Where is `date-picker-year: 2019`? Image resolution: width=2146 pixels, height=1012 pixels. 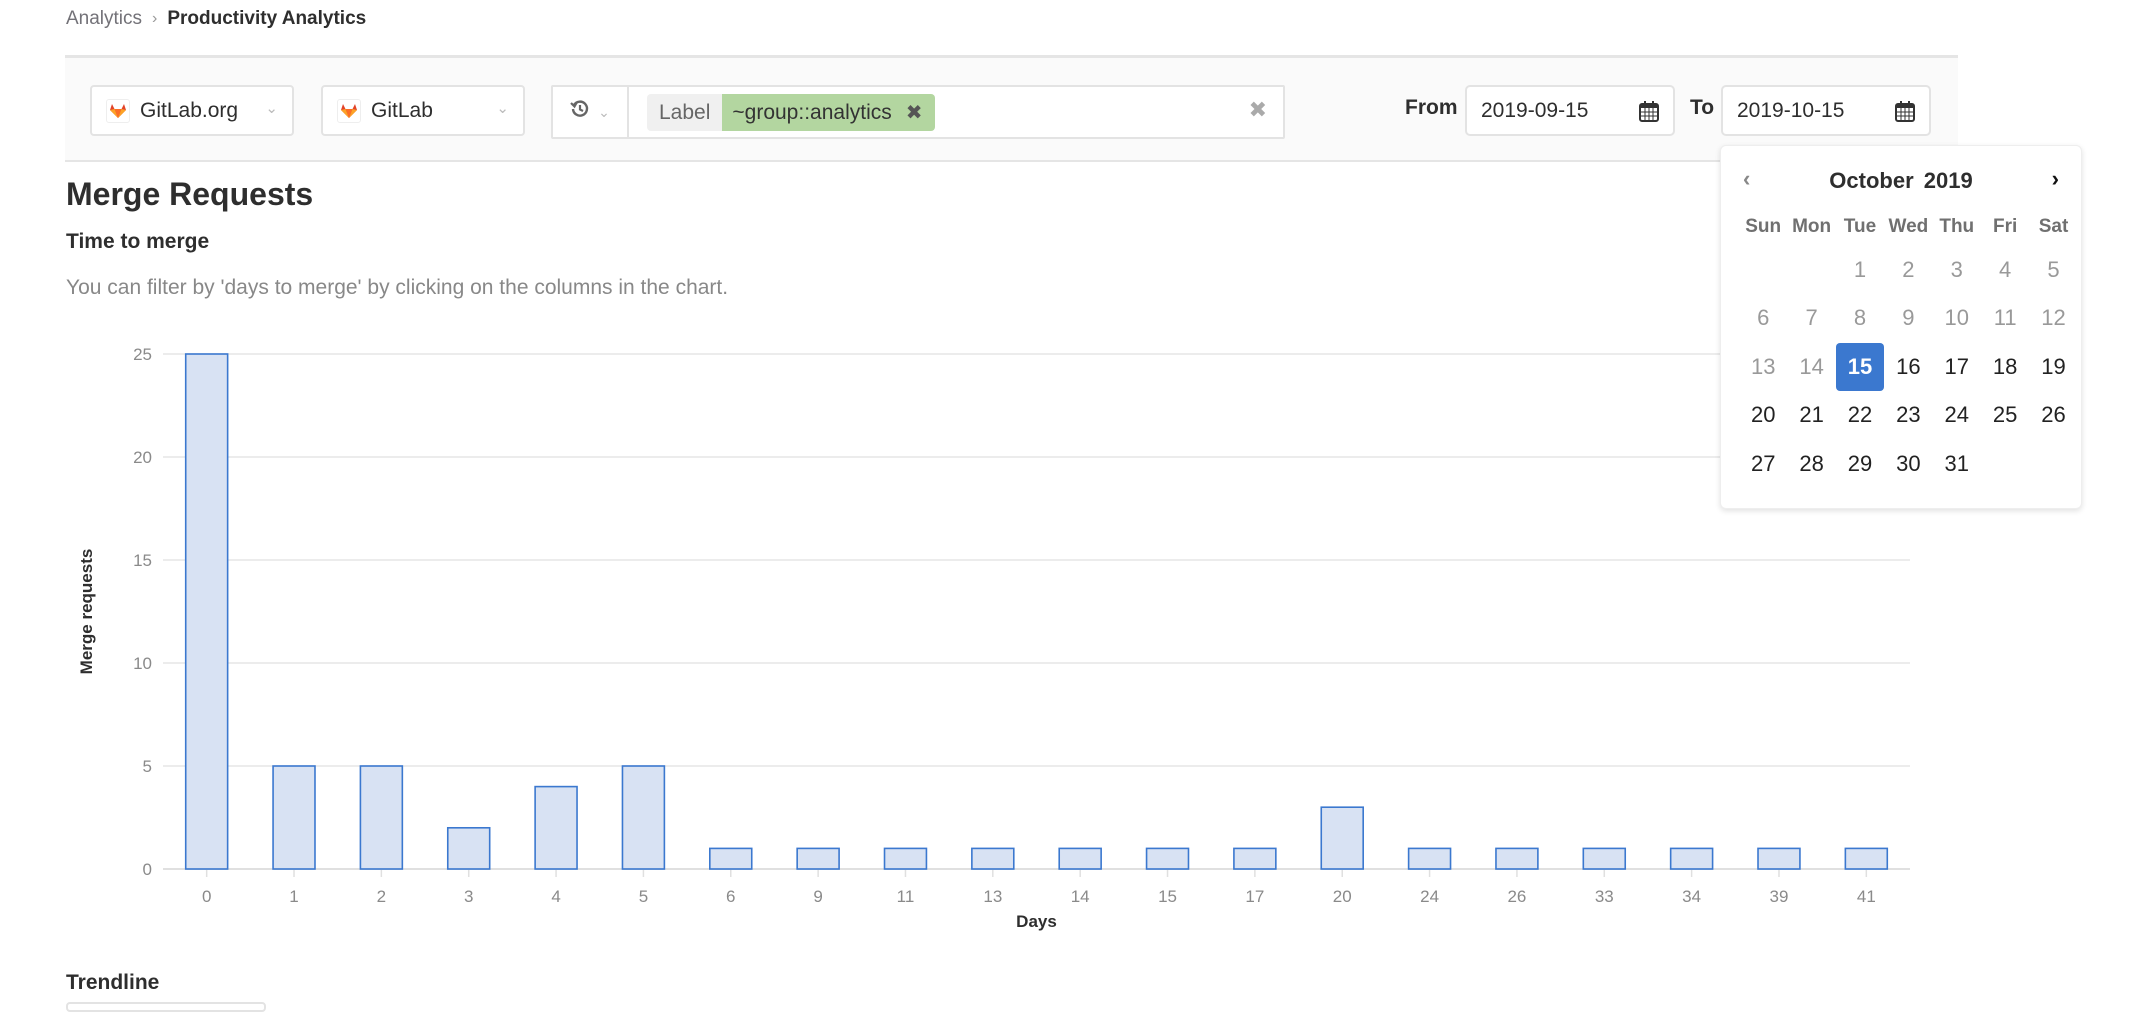 date-picker-year: 2019 is located at coordinates (1948, 180).